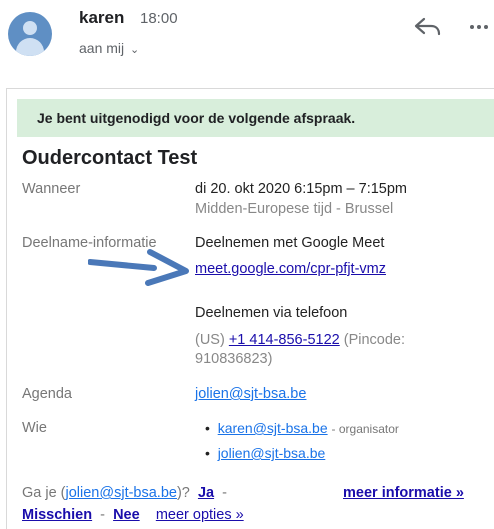 The width and height of the screenshot is (494, 529). I want to click on rsvp-no-link: Nee, so click(126, 515).